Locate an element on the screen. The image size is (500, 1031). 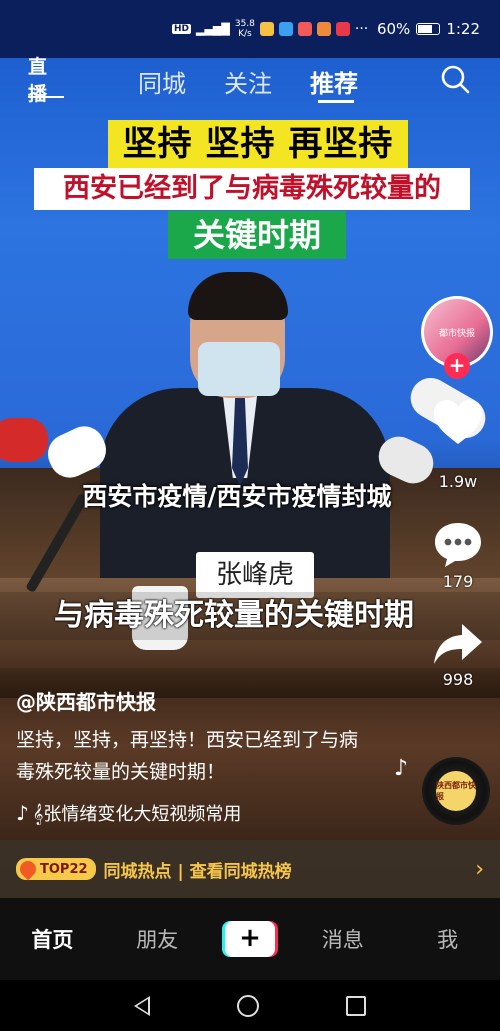
tab-messages: 消息 is located at coordinates (343, 939).